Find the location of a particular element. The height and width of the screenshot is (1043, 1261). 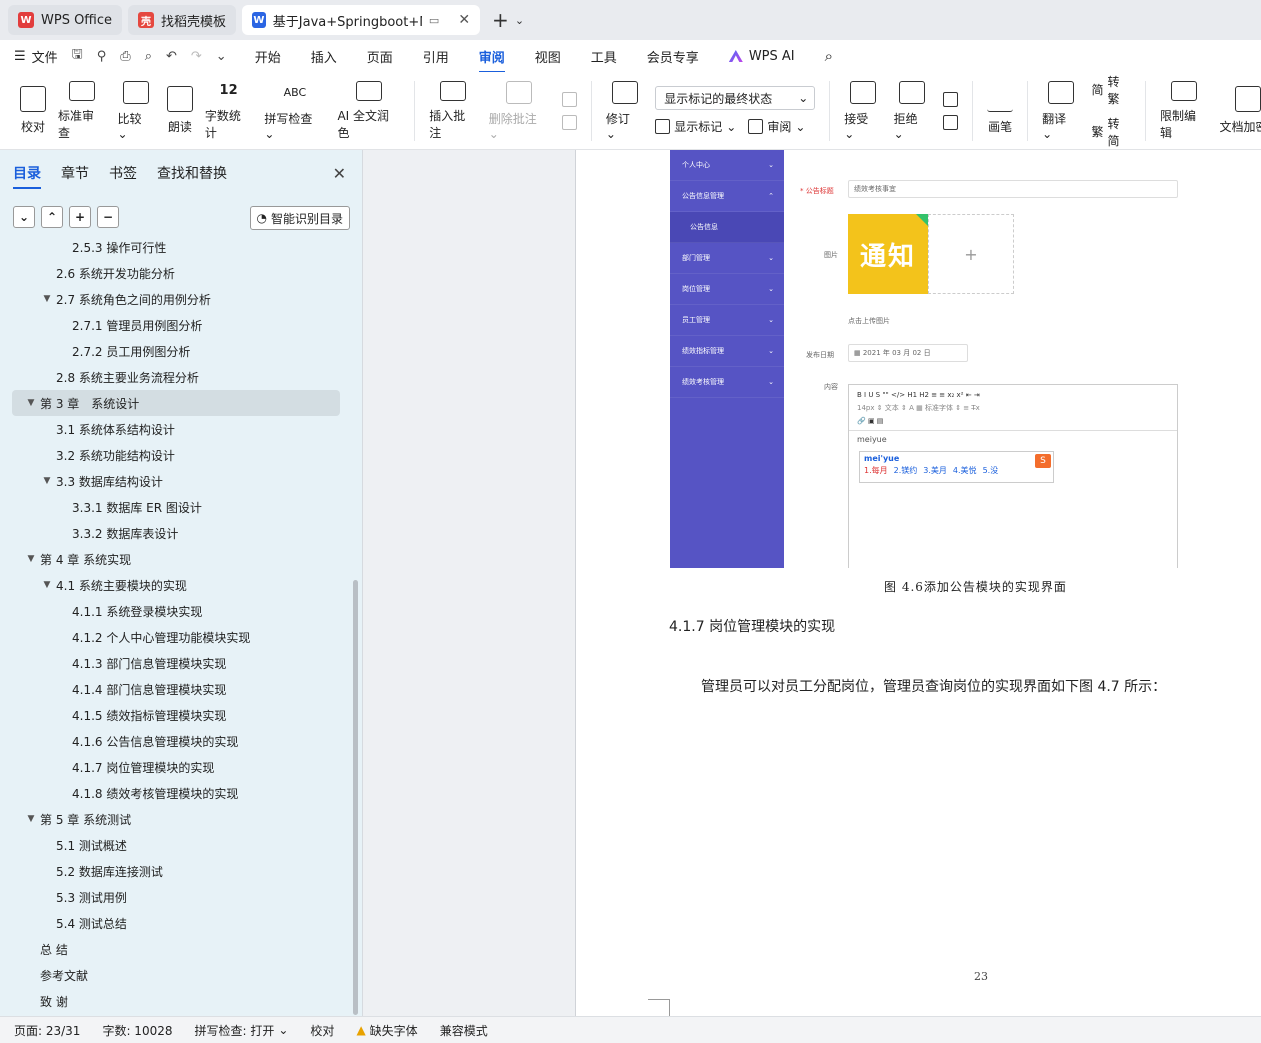

new-tab-icon: + is located at coordinates (500, 20).